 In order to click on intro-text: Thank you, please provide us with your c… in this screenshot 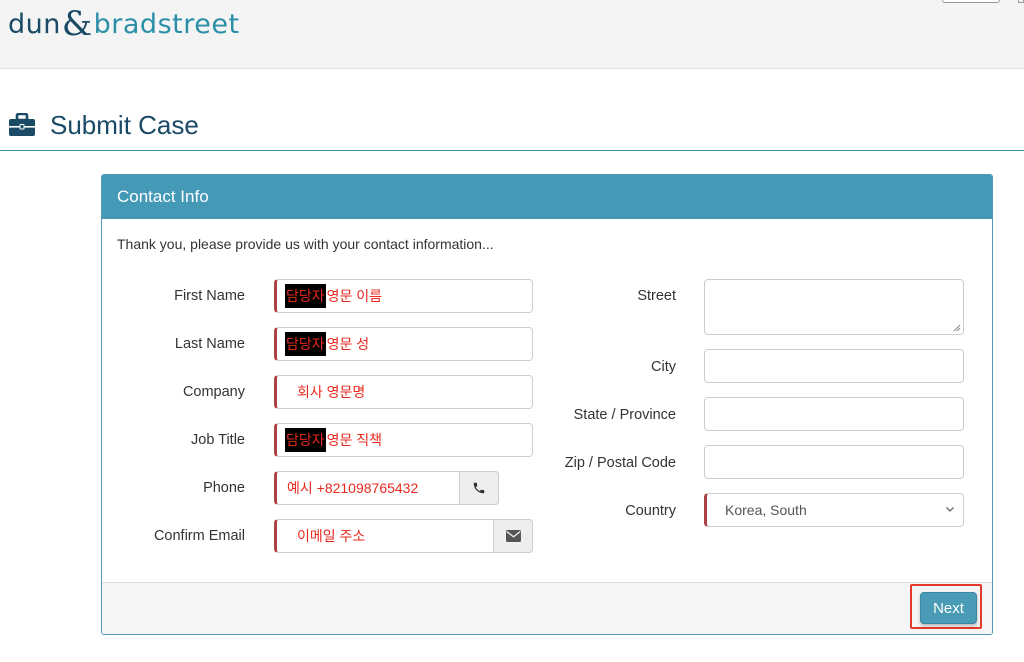, I will do `click(305, 244)`.